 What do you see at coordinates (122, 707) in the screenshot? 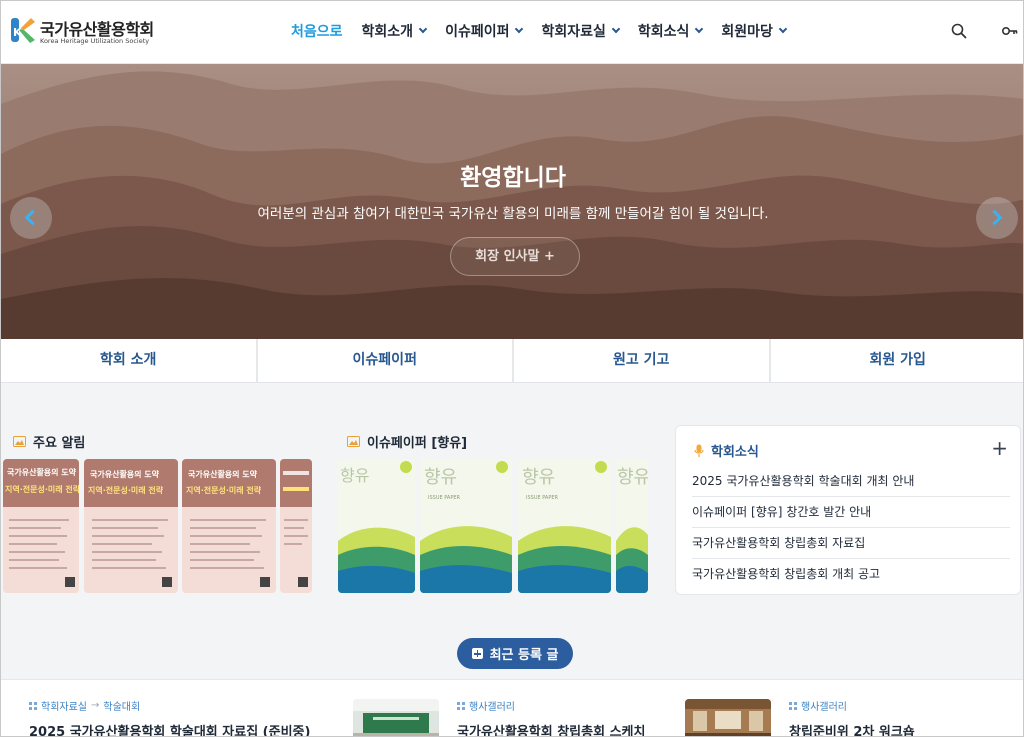
I see `subcategory-label: 학술대회` at bounding box center [122, 707].